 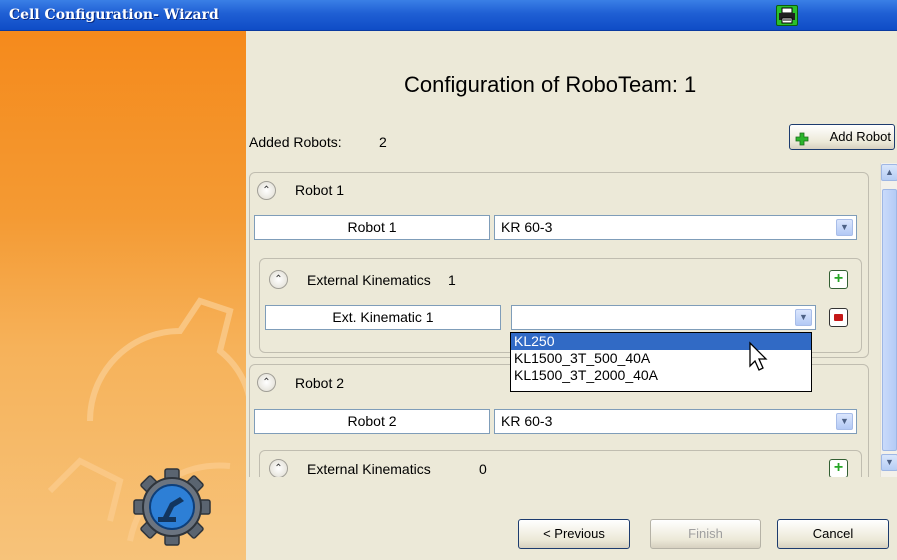 I want to click on external-kinematics-count: 0, so click(x=483, y=469).